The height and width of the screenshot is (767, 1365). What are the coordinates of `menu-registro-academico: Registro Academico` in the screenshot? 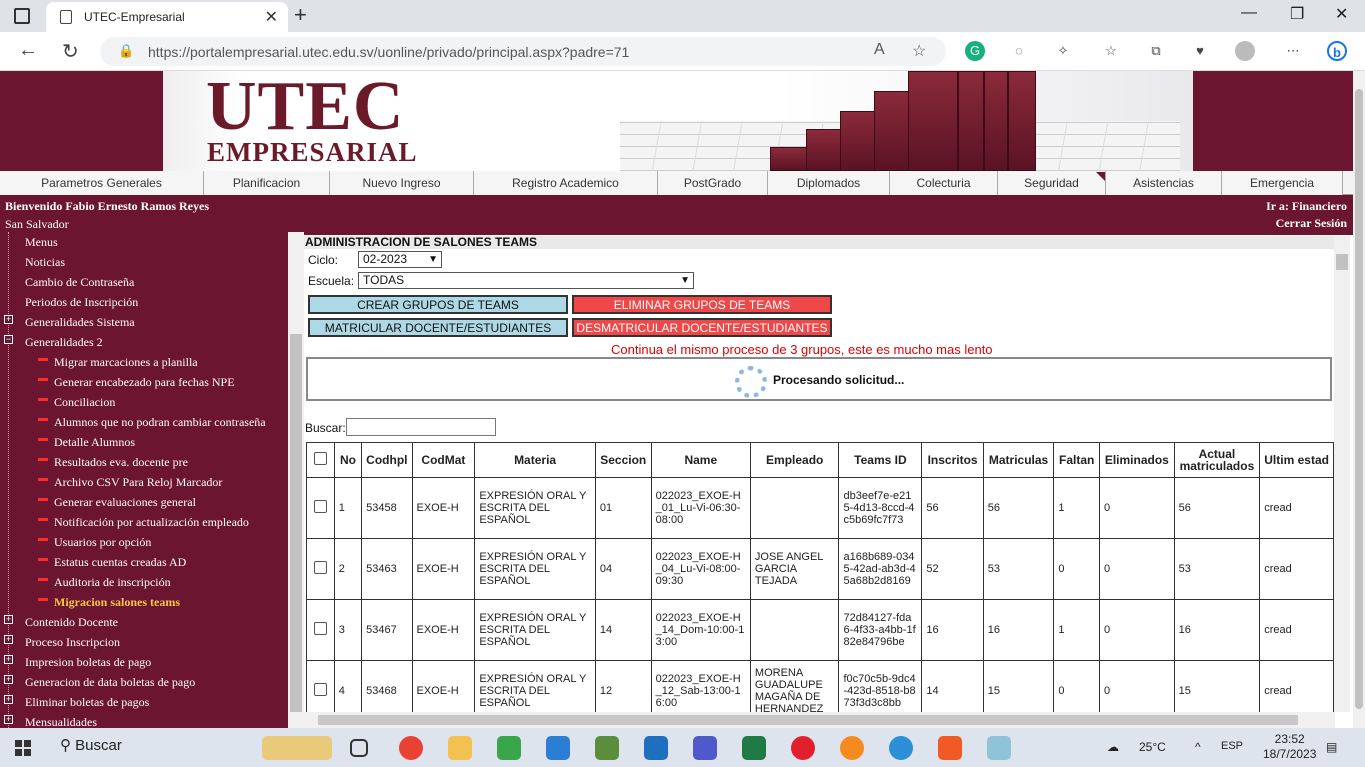 It's located at (566, 183).